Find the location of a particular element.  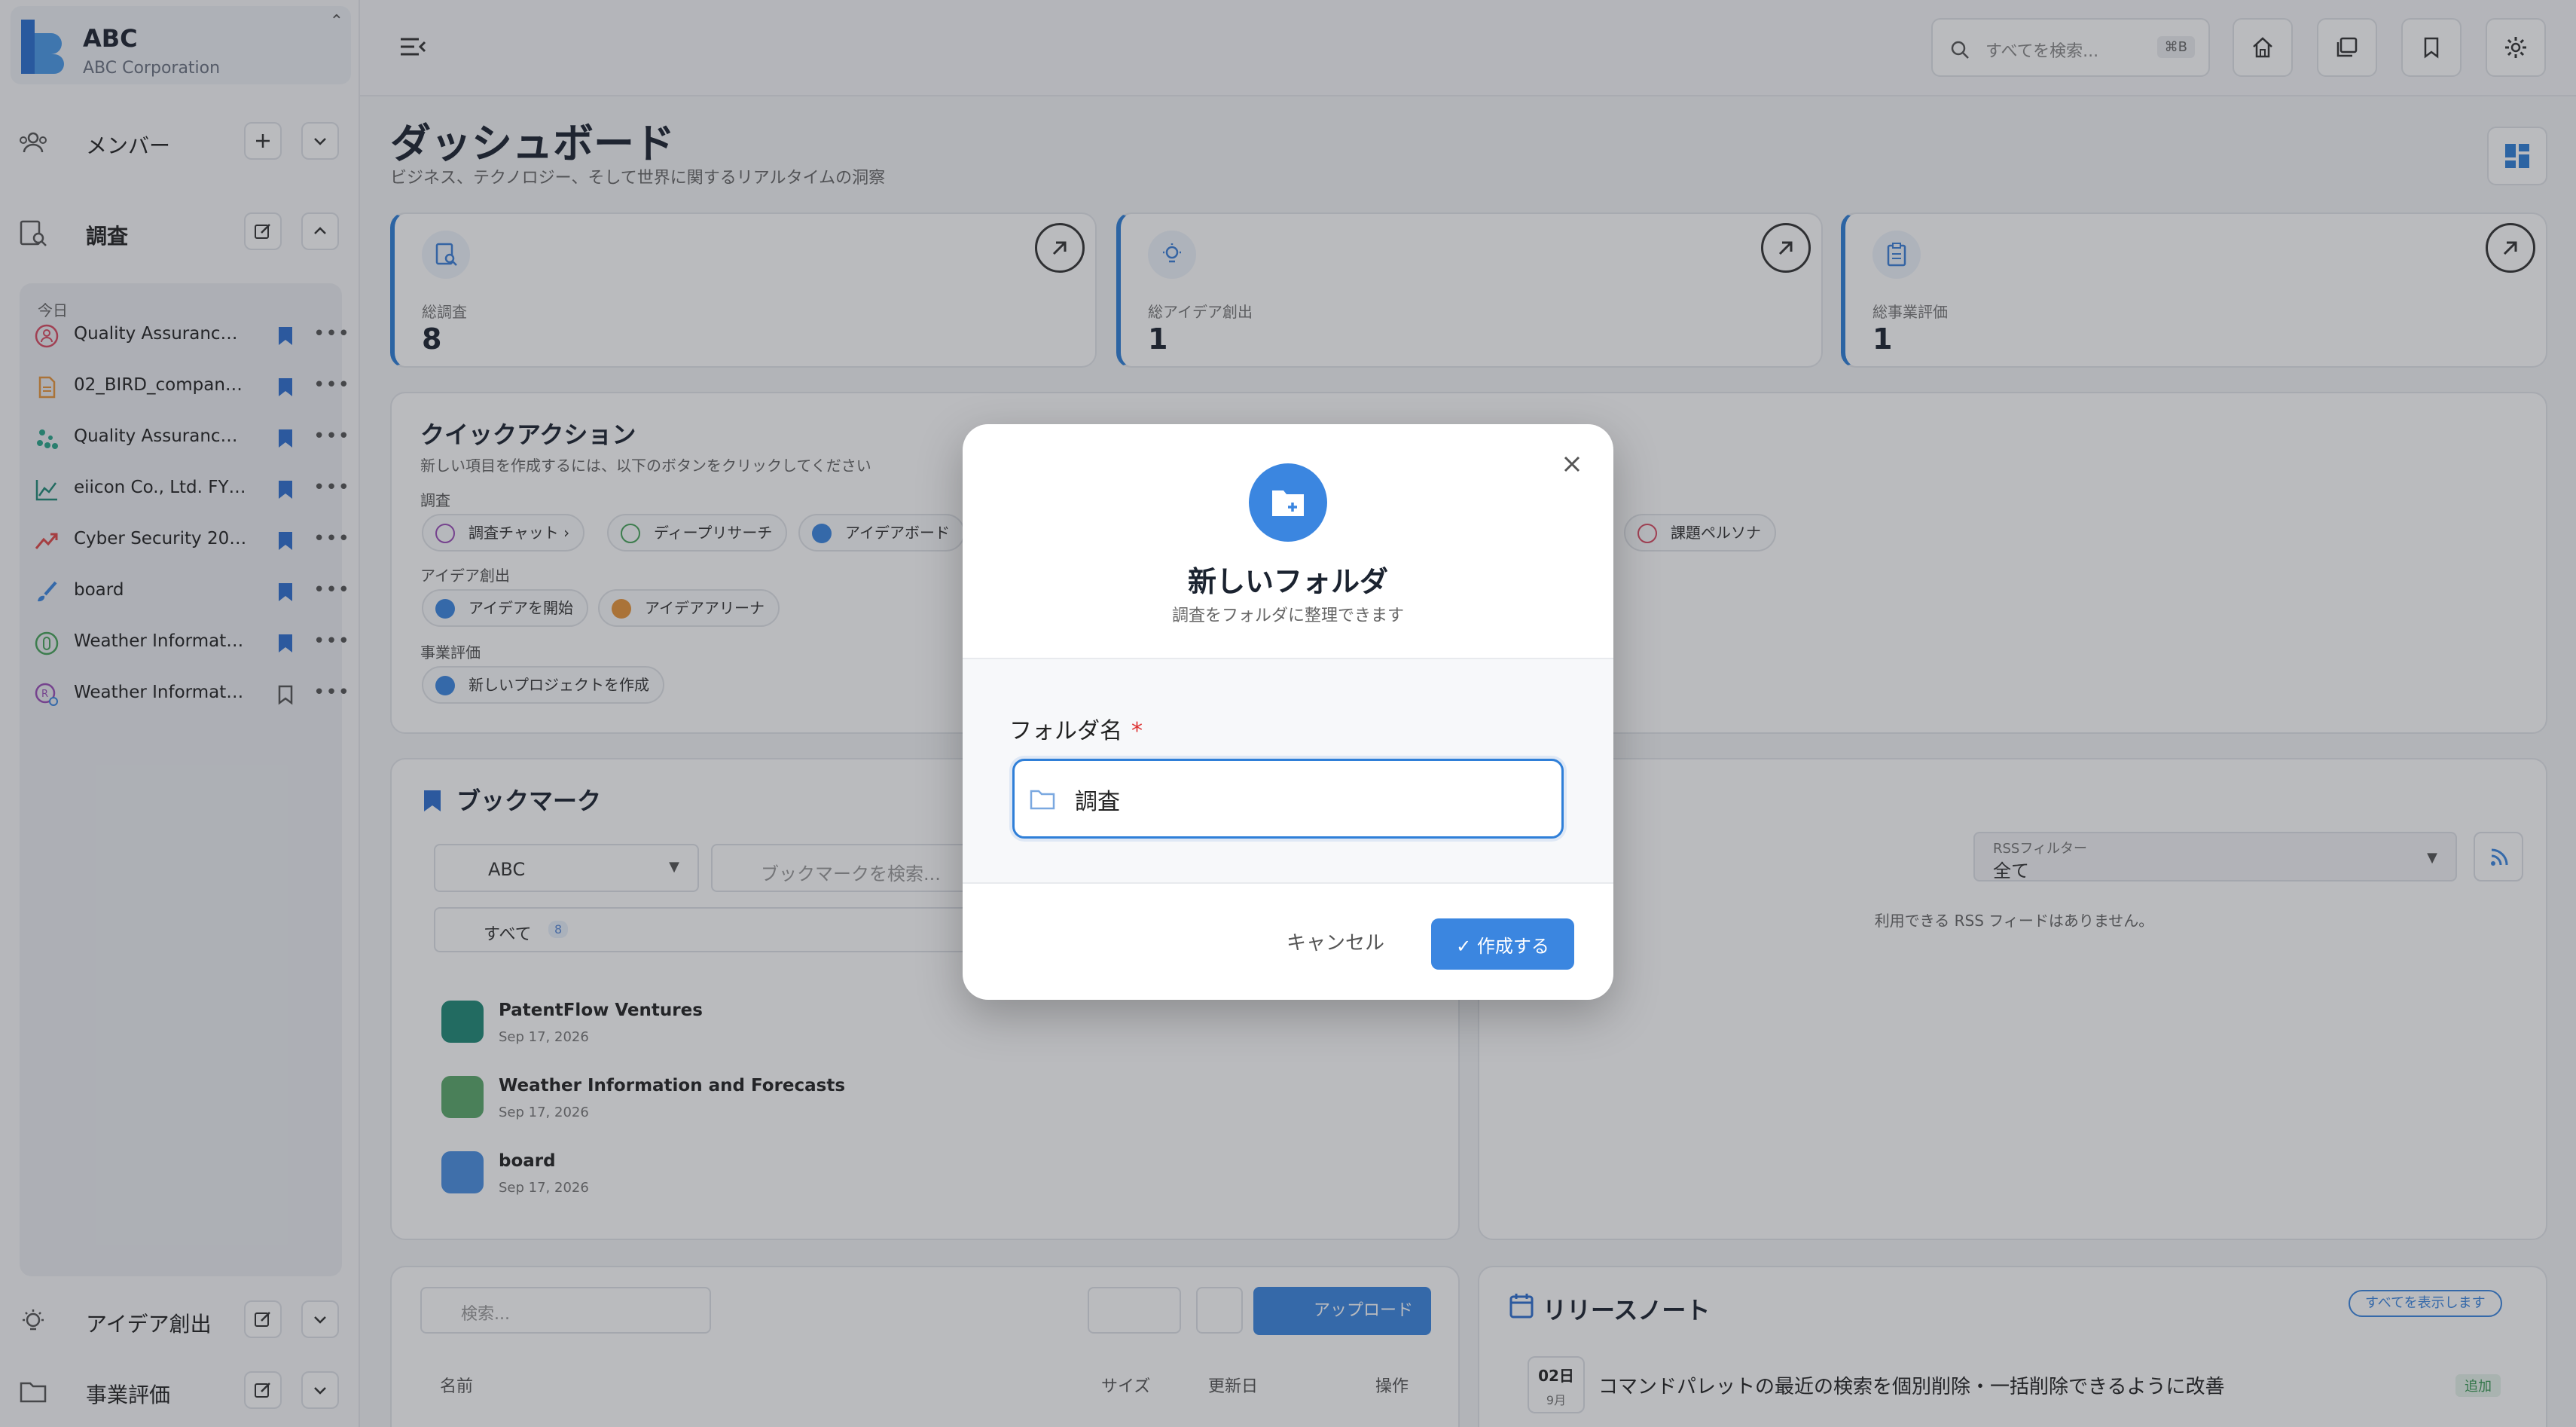

dialog-body: フォルダ名 * is located at coordinates (1288, 771).